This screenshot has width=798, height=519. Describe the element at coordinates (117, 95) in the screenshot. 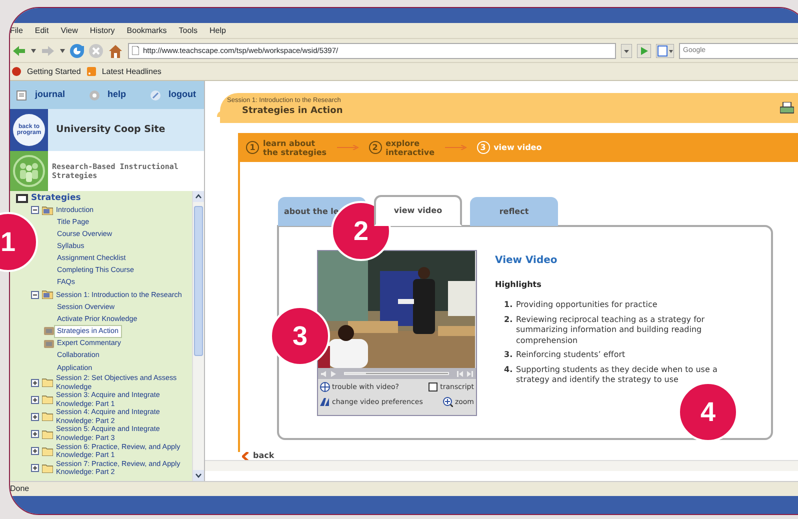

I see `sidebar-link: help` at that location.